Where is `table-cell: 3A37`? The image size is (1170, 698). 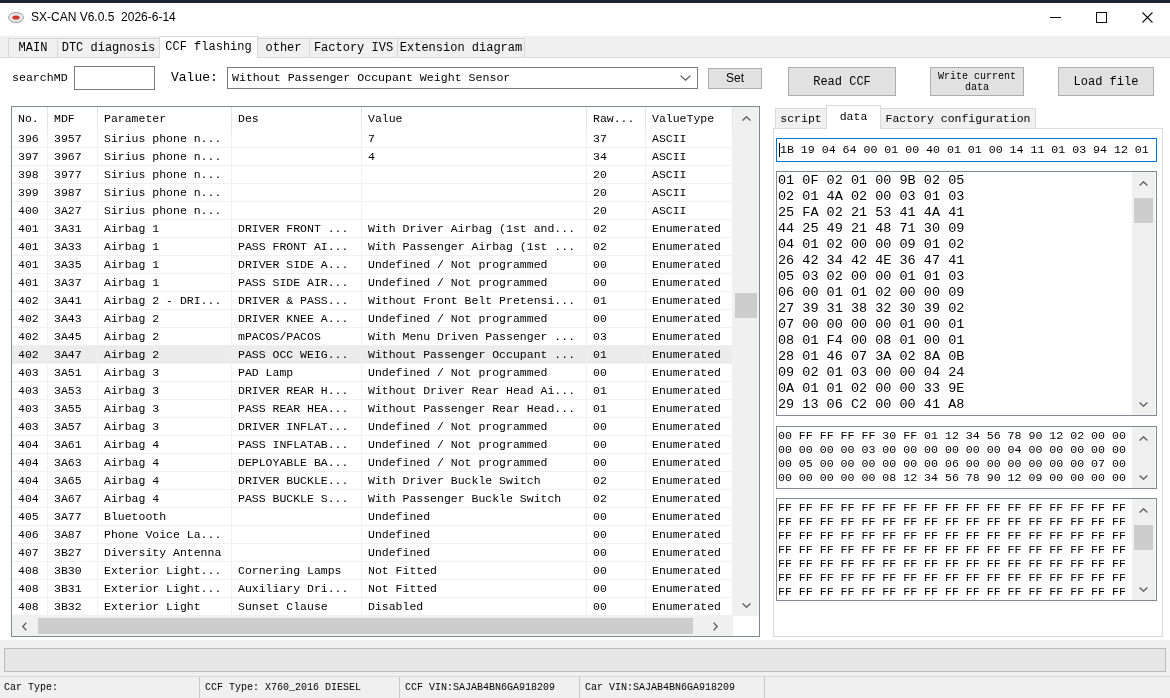 table-cell: 3A37 is located at coordinates (73, 282).